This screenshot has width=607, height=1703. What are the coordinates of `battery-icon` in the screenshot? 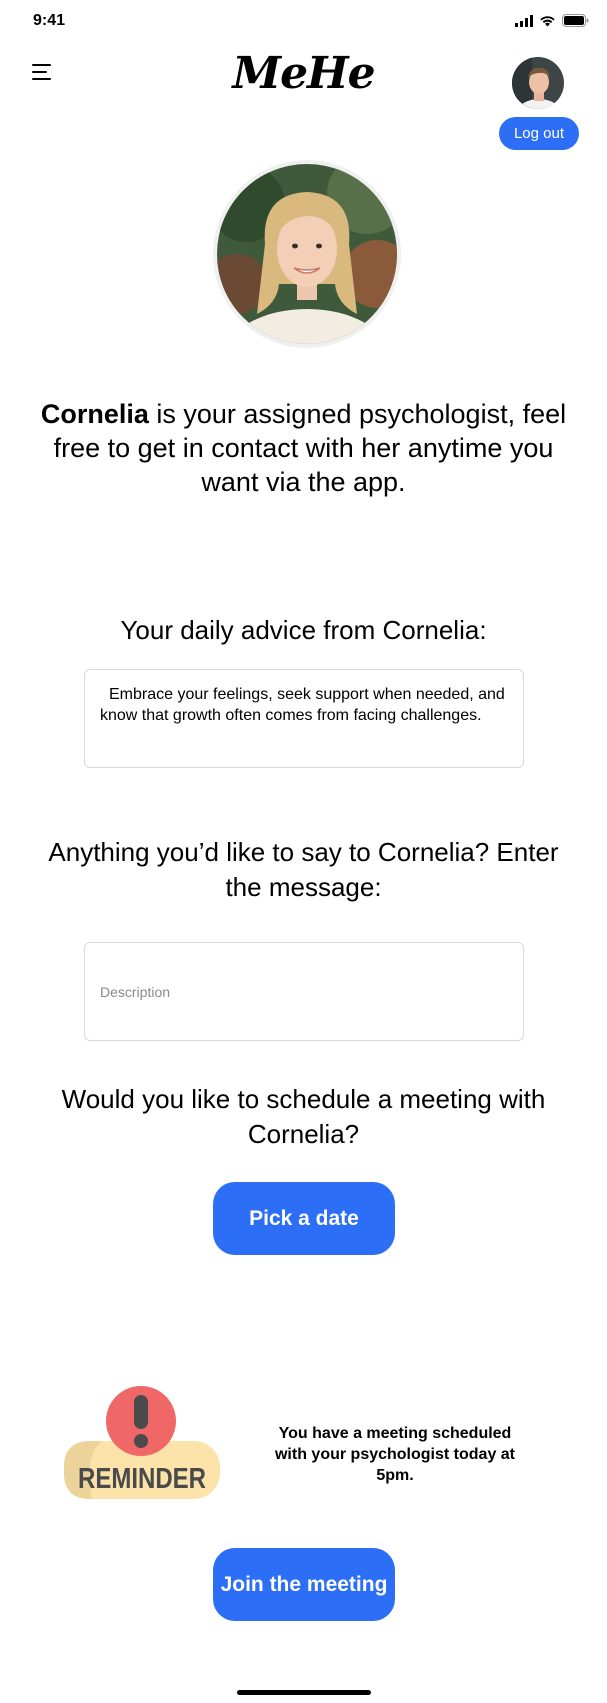 It's located at (575, 20).